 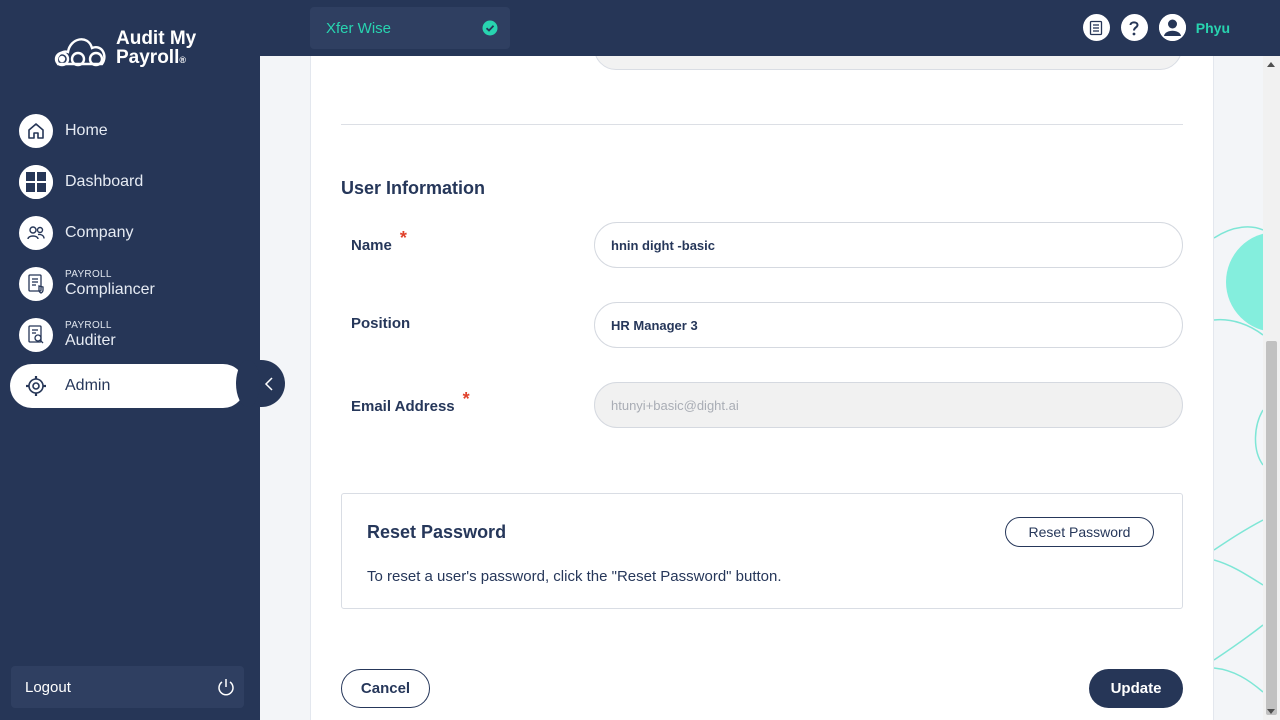 What do you see at coordinates (1151, 27) in the screenshot?
I see `top-actions: Phyu` at bounding box center [1151, 27].